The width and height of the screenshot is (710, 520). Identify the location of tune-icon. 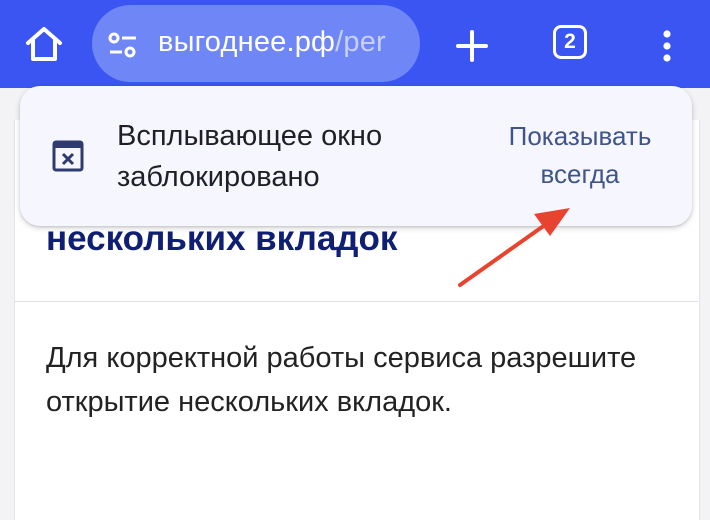
(123, 45).